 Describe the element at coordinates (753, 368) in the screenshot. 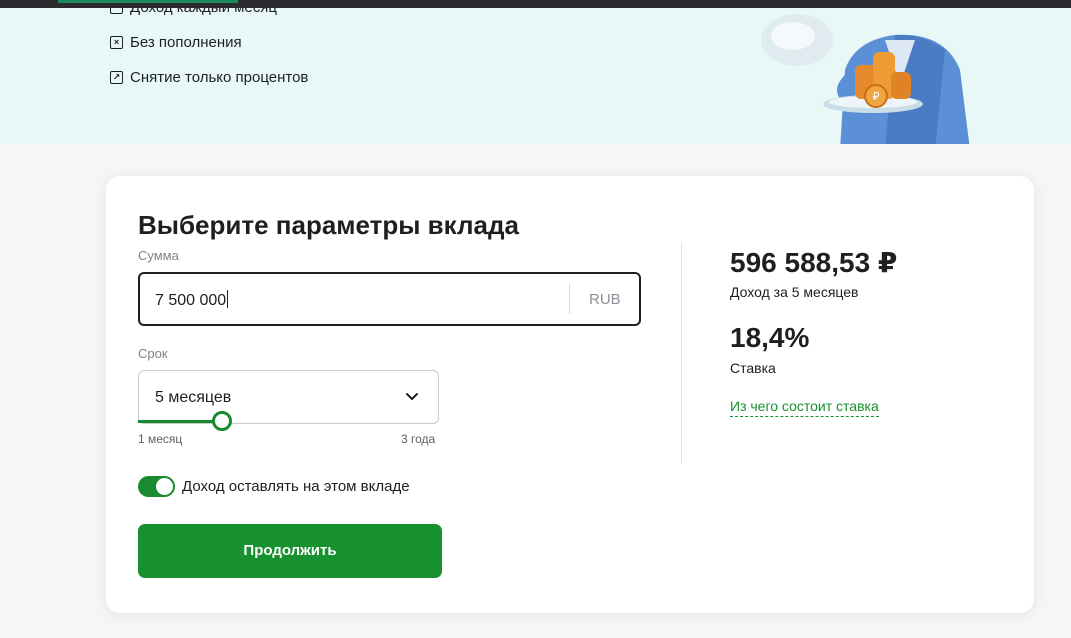

I see `rate-caption: Ставка` at that location.